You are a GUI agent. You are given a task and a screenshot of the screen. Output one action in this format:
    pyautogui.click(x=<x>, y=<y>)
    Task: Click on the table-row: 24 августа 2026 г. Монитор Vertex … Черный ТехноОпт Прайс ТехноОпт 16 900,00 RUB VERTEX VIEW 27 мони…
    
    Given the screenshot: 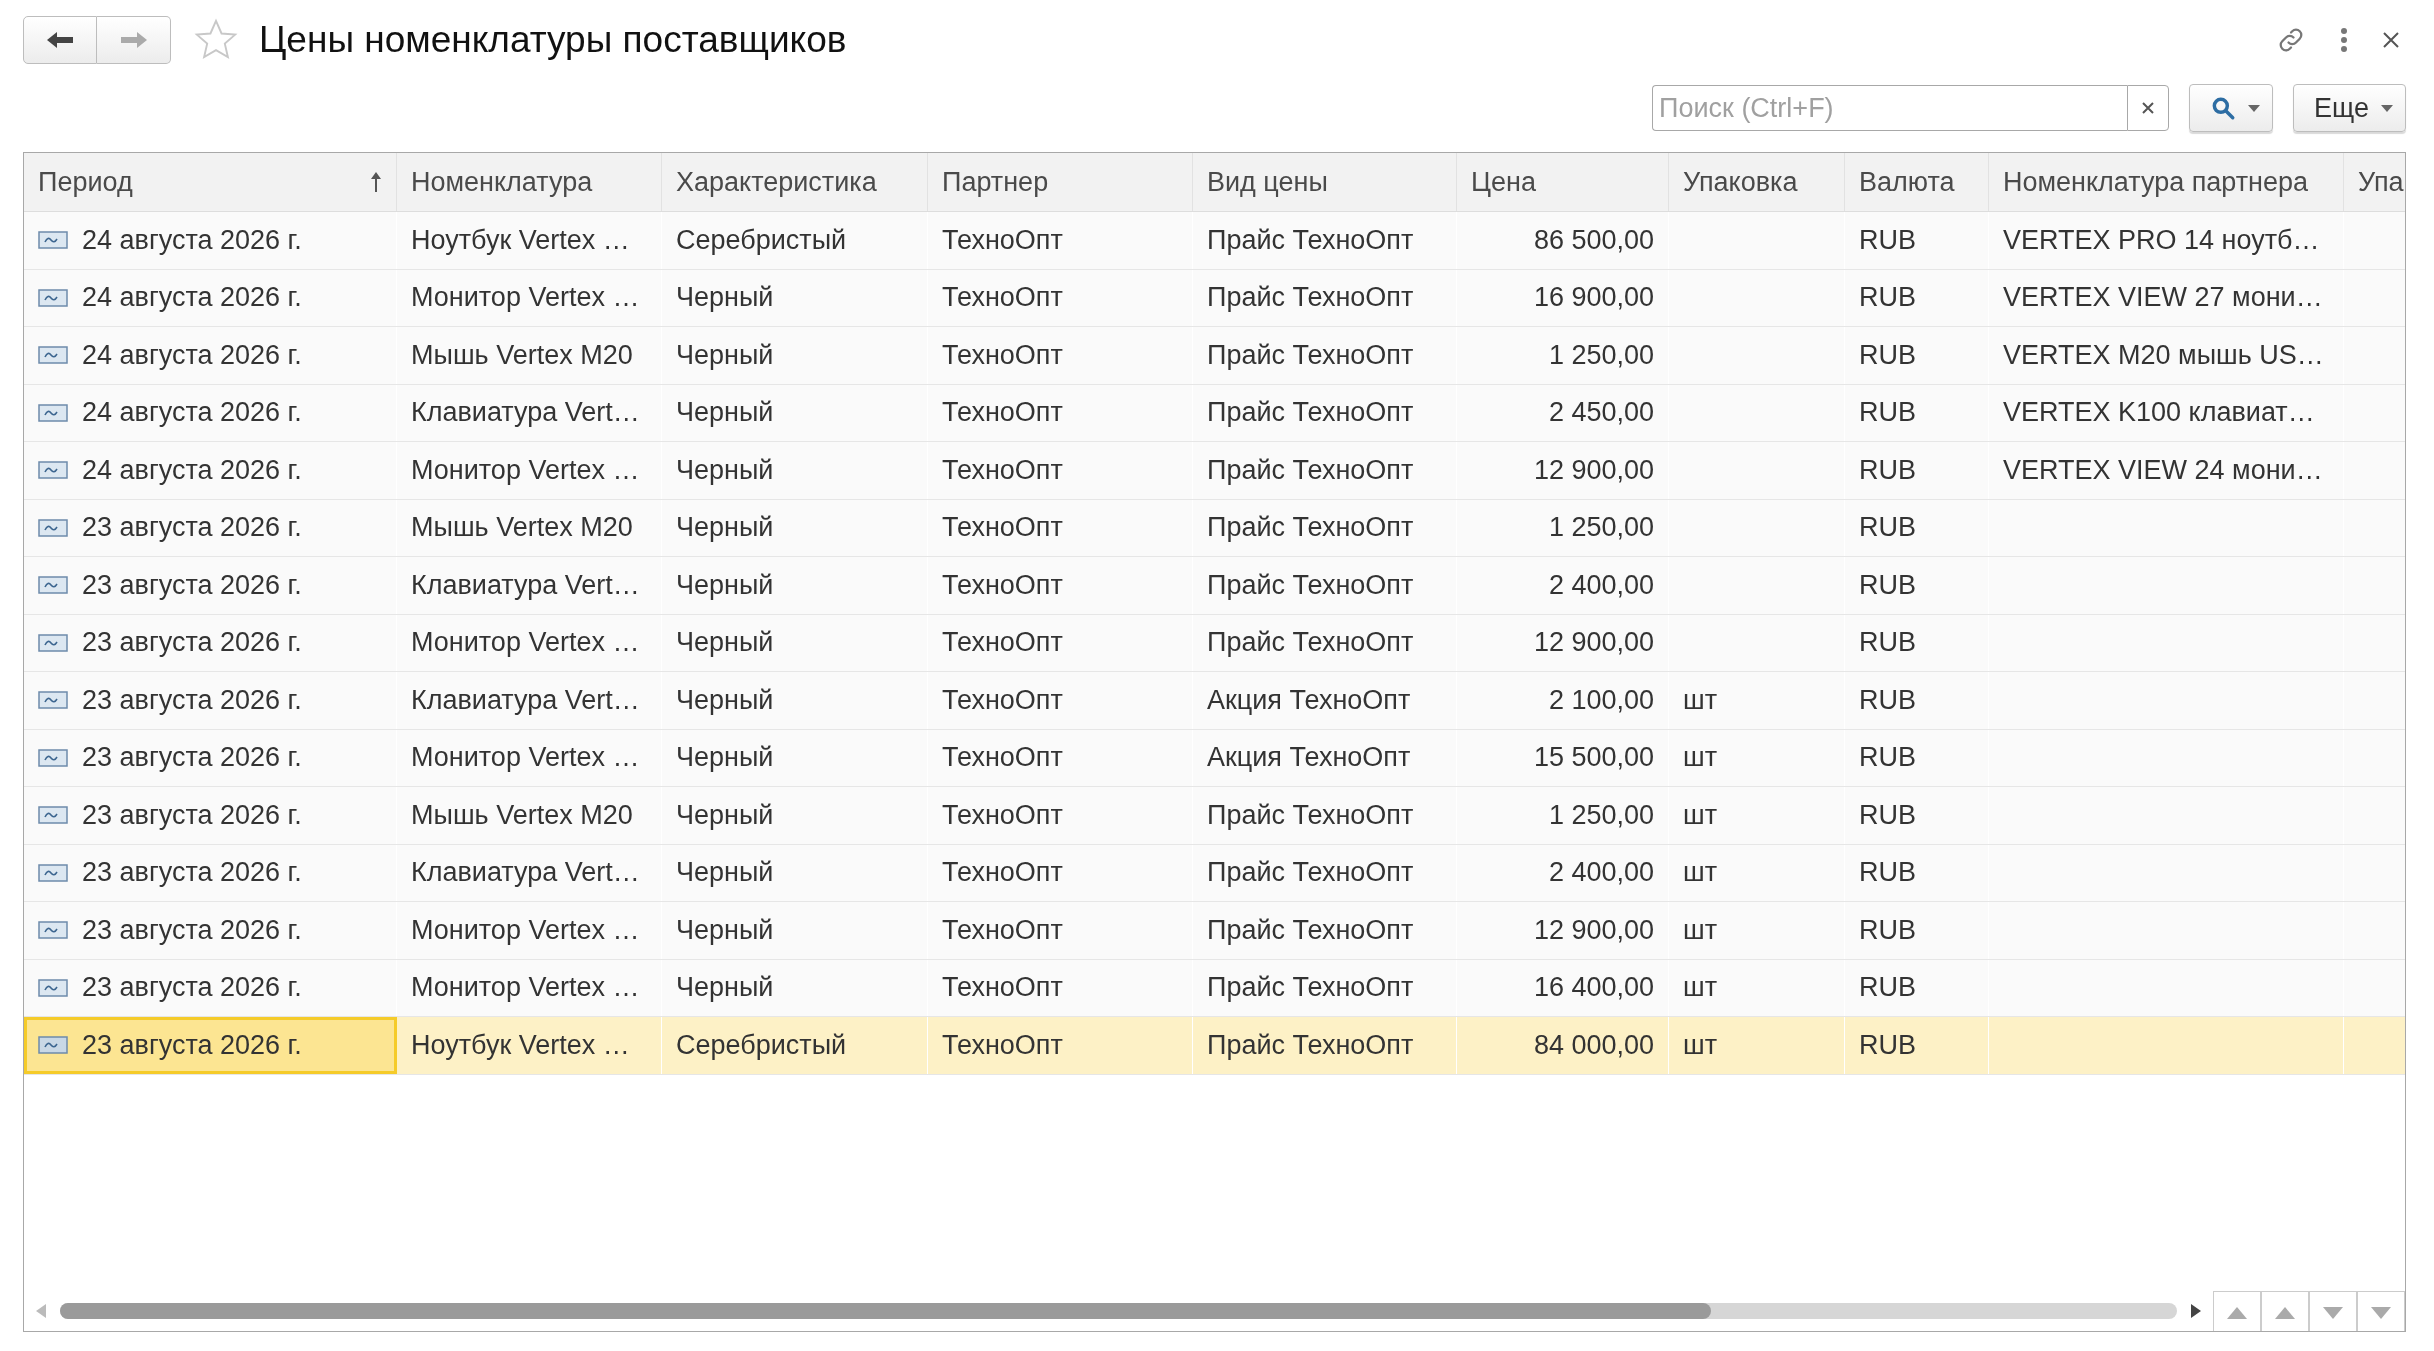 What is the action you would take?
    pyautogui.click(x=1214, y=298)
    